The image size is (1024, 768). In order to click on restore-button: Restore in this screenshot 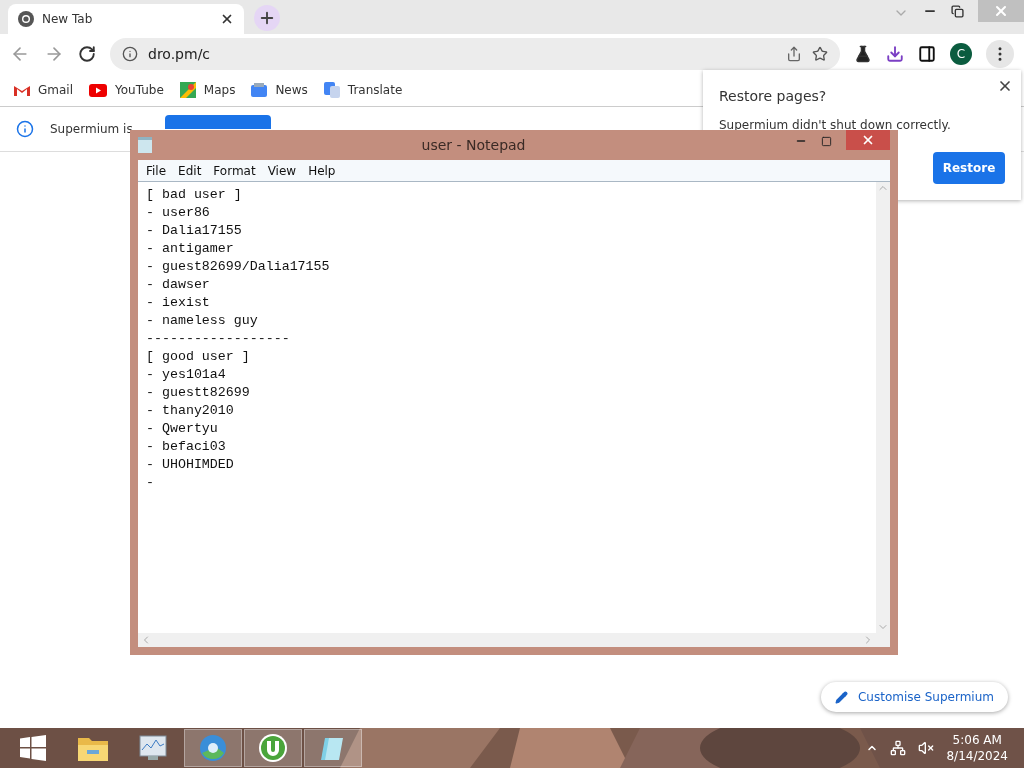, I will do `click(969, 168)`.